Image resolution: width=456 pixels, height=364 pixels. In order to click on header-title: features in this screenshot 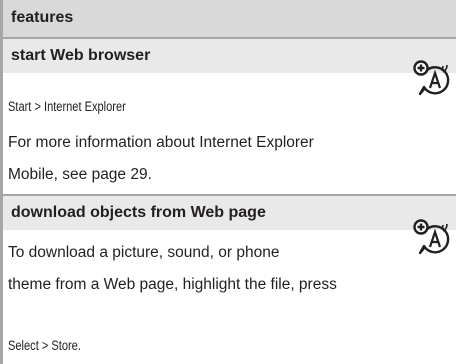, I will do `click(42, 17)`.